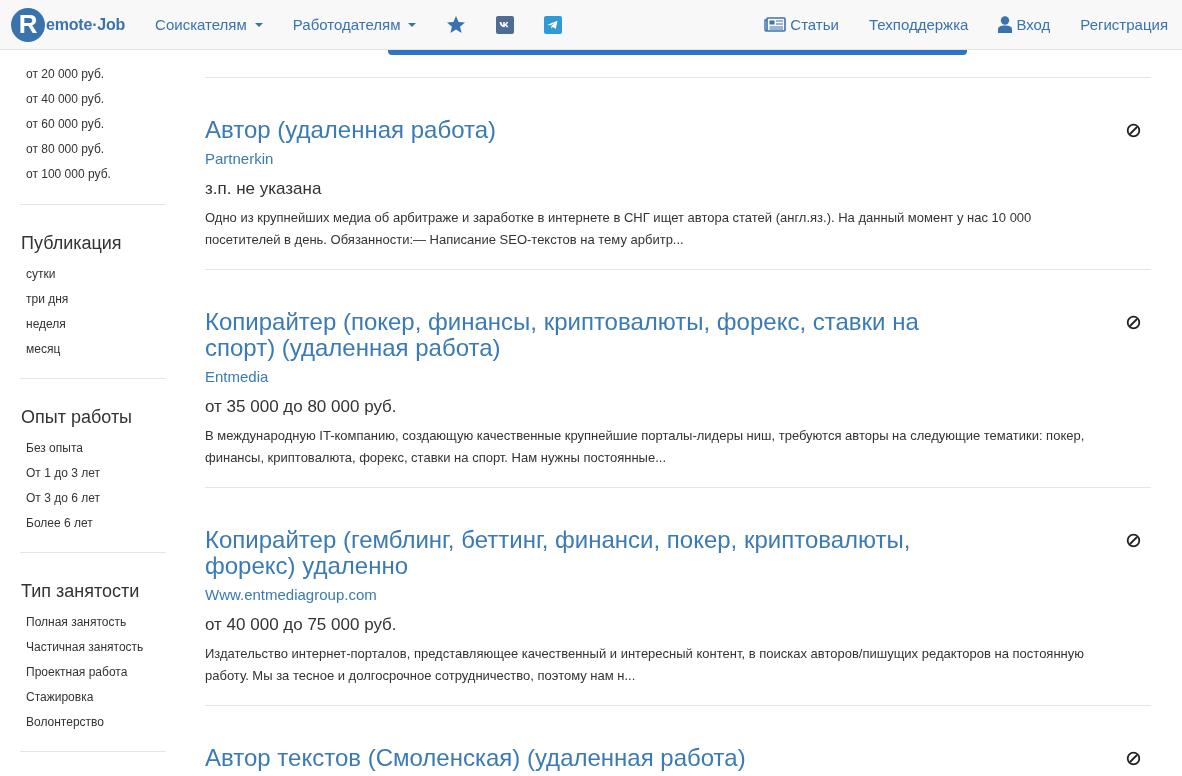 This screenshot has width=1182, height=776. I want to click on filter-link: Волонтерство, so click(93, 722).